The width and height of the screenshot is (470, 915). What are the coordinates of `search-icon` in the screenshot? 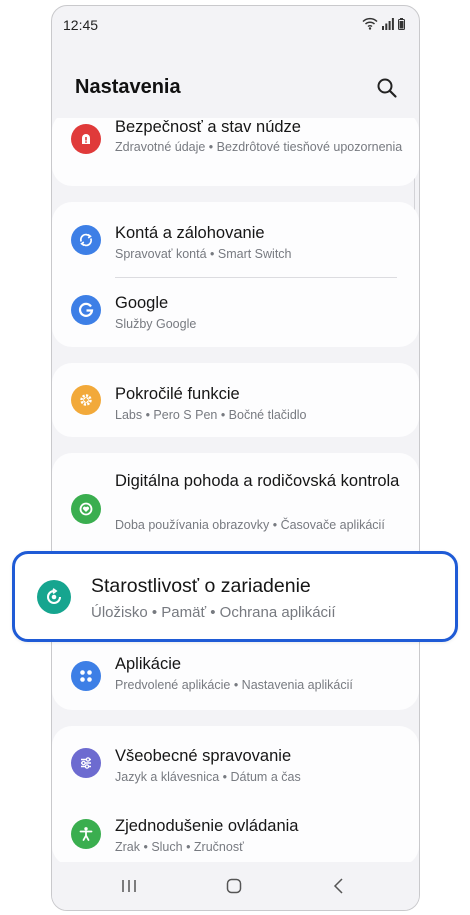 It's located at (387, 88).